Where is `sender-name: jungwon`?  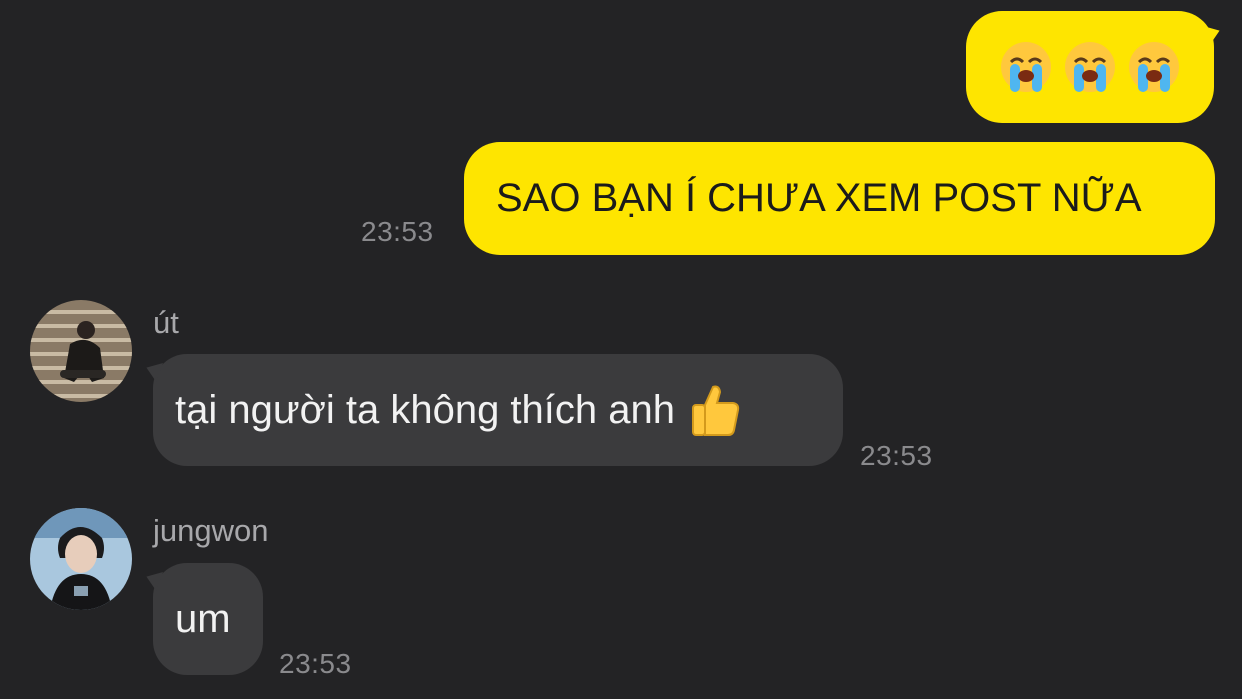
sender-name: jungwon is located at coordinates (211, 530).